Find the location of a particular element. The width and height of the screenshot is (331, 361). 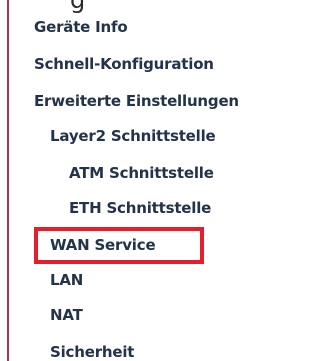

left-border is located at coordinates (8, 180).